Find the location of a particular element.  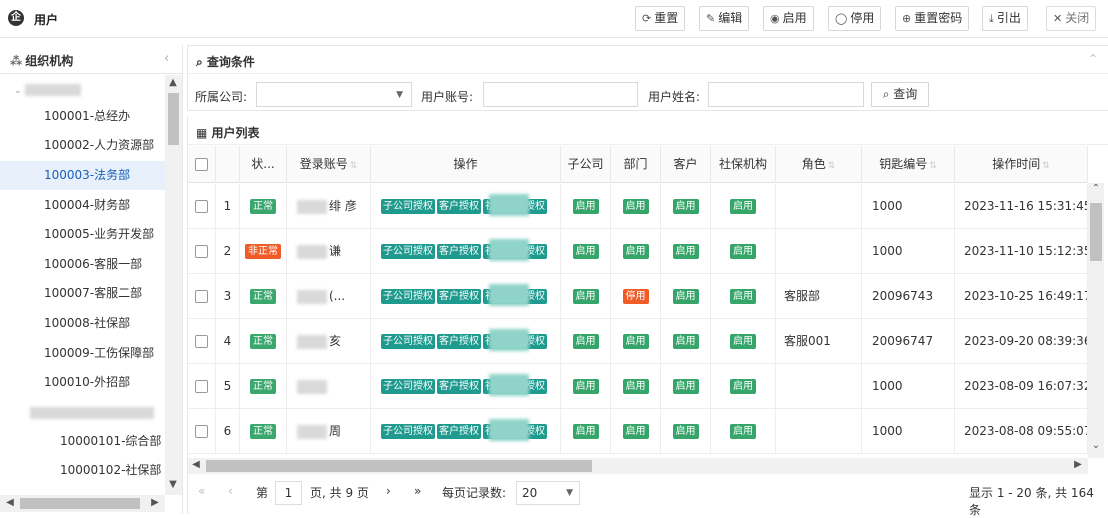

reset-button: ⟳ 重置 is located at coordinates (660, 18).